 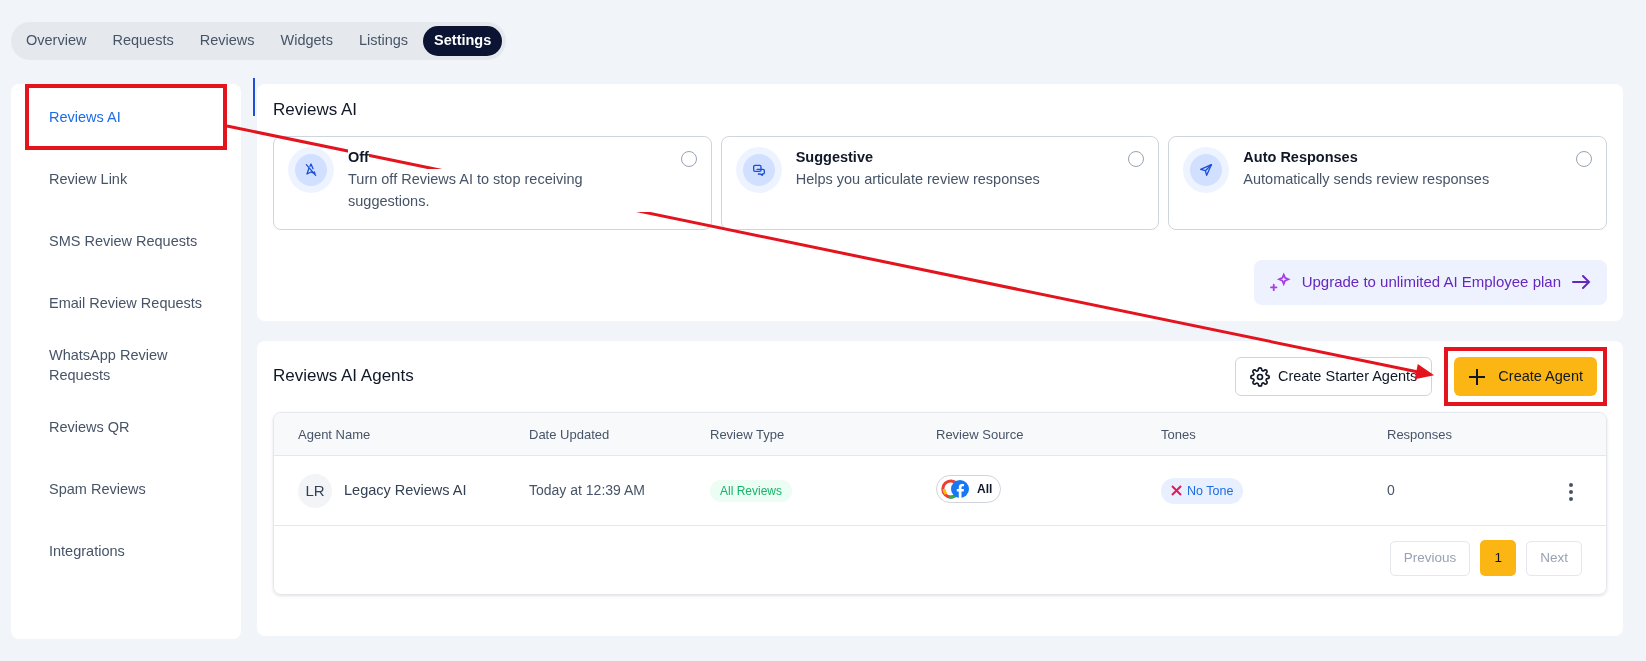 I want to click on create-agent-button: Create Agent, so click(x=1525, y=376).